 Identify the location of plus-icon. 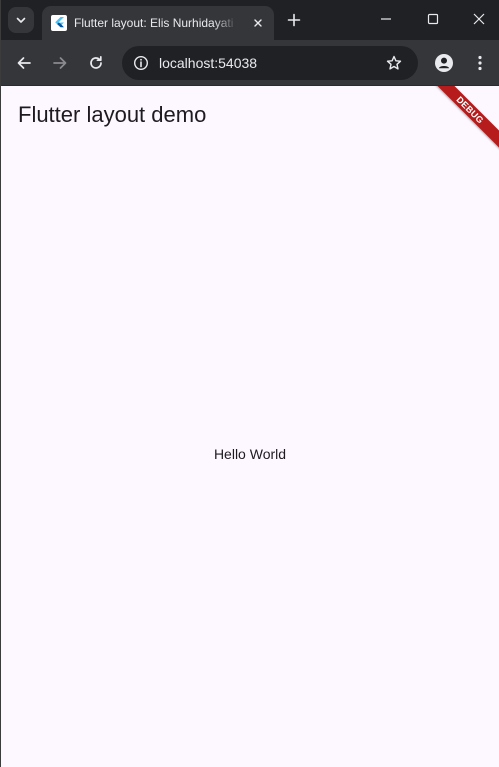
(294, 20).